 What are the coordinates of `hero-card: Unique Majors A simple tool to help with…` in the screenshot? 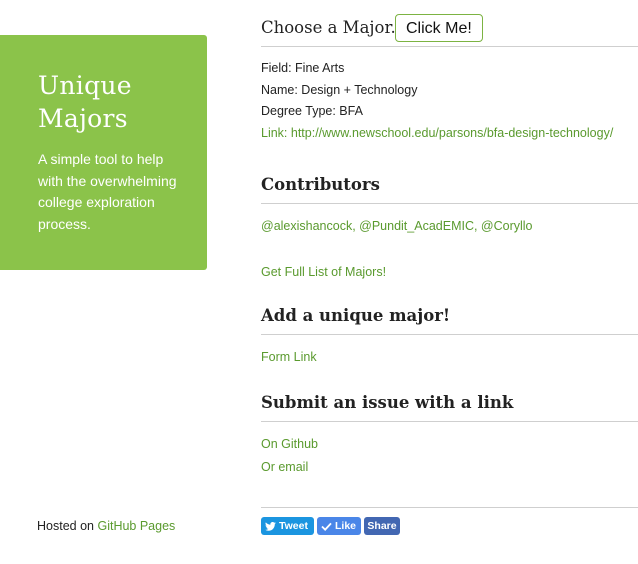 It's located at (103, 152).